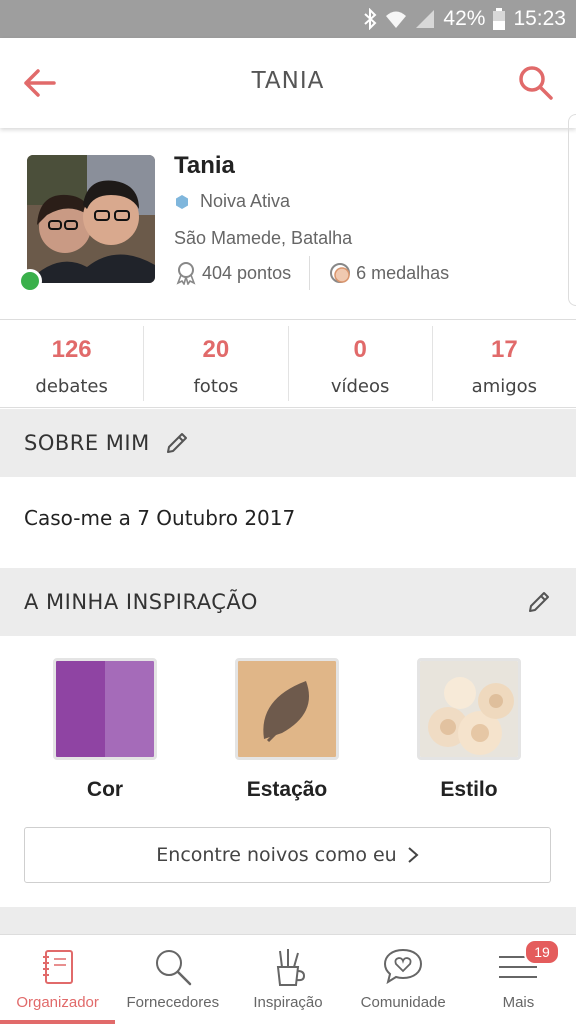 The image size is (576, 1024). Describe the element at coordinates (360, 349) in the screenshot. I see `counter-value: 0` at that location.